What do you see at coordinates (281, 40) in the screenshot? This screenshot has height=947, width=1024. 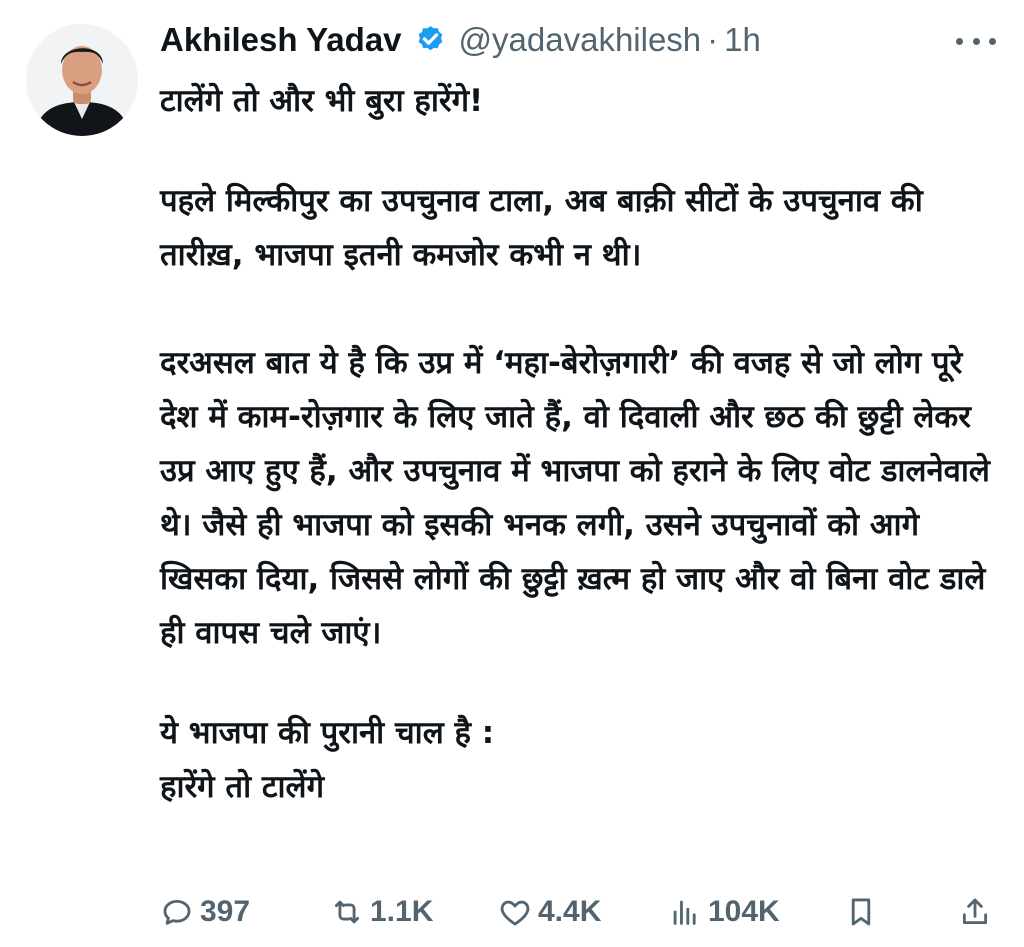 I see `author-name: Akhilesh Yadav` at bounding box center [281, 40].